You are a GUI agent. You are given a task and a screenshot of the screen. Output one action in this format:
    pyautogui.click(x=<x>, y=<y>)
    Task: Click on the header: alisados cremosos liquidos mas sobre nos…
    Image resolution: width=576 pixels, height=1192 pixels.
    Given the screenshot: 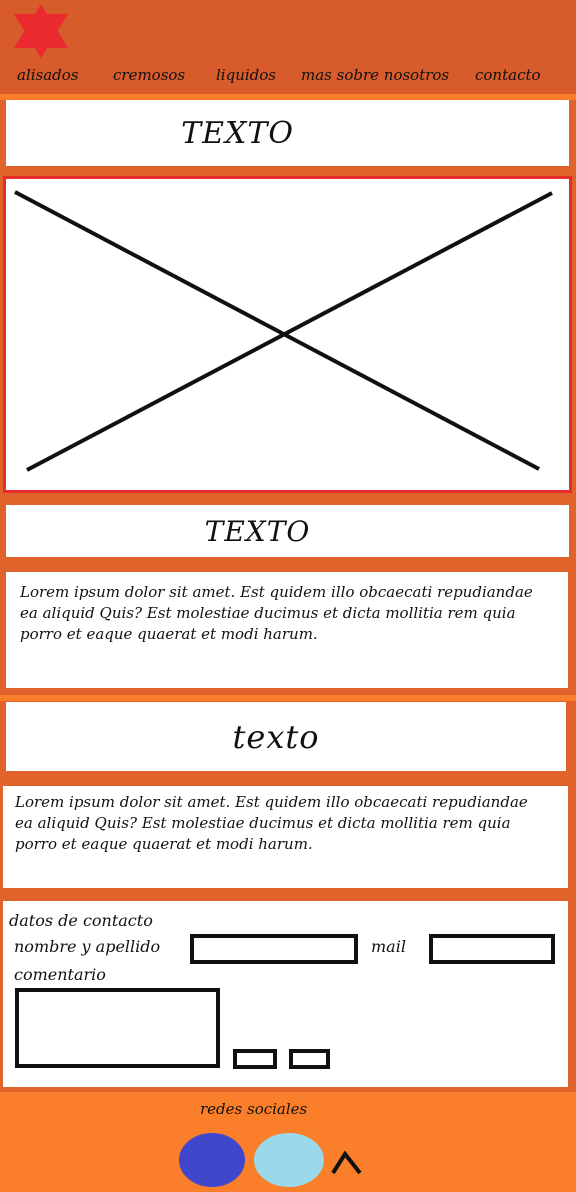 What is the action you would take?
    pyautogui.click(x=288, y=47)
    